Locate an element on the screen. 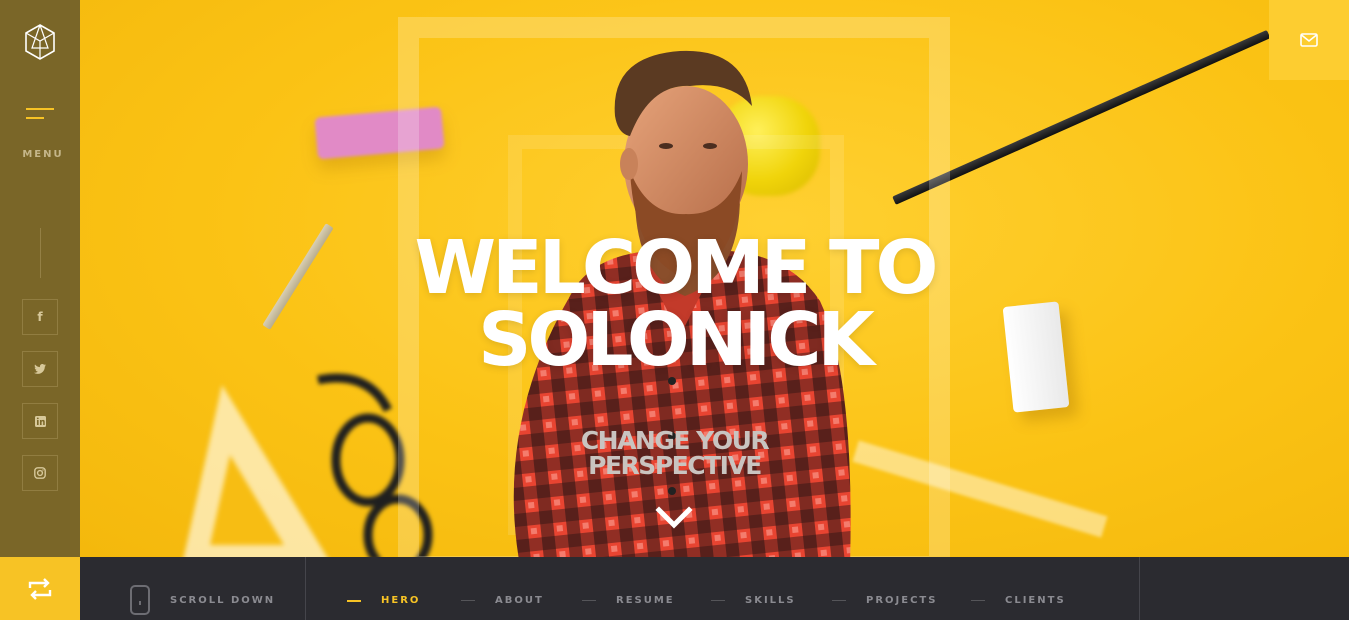 The image size is (1349, 620). nav-label: CLIENTS is located at coordinates (1035, 600).